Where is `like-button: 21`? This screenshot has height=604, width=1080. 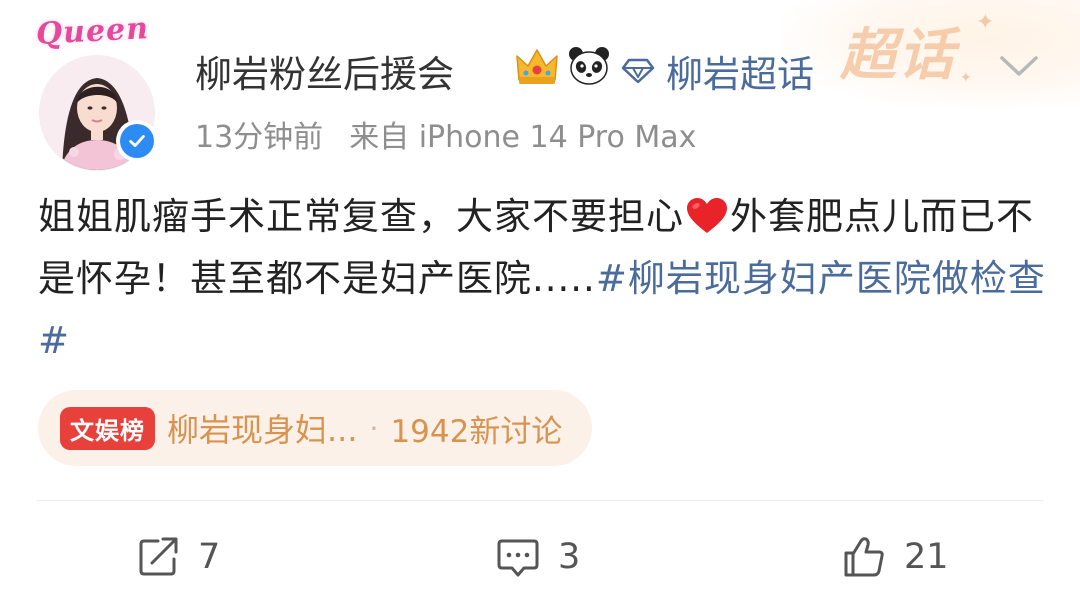 like-button: 21 is located at coordinates (895, 557).